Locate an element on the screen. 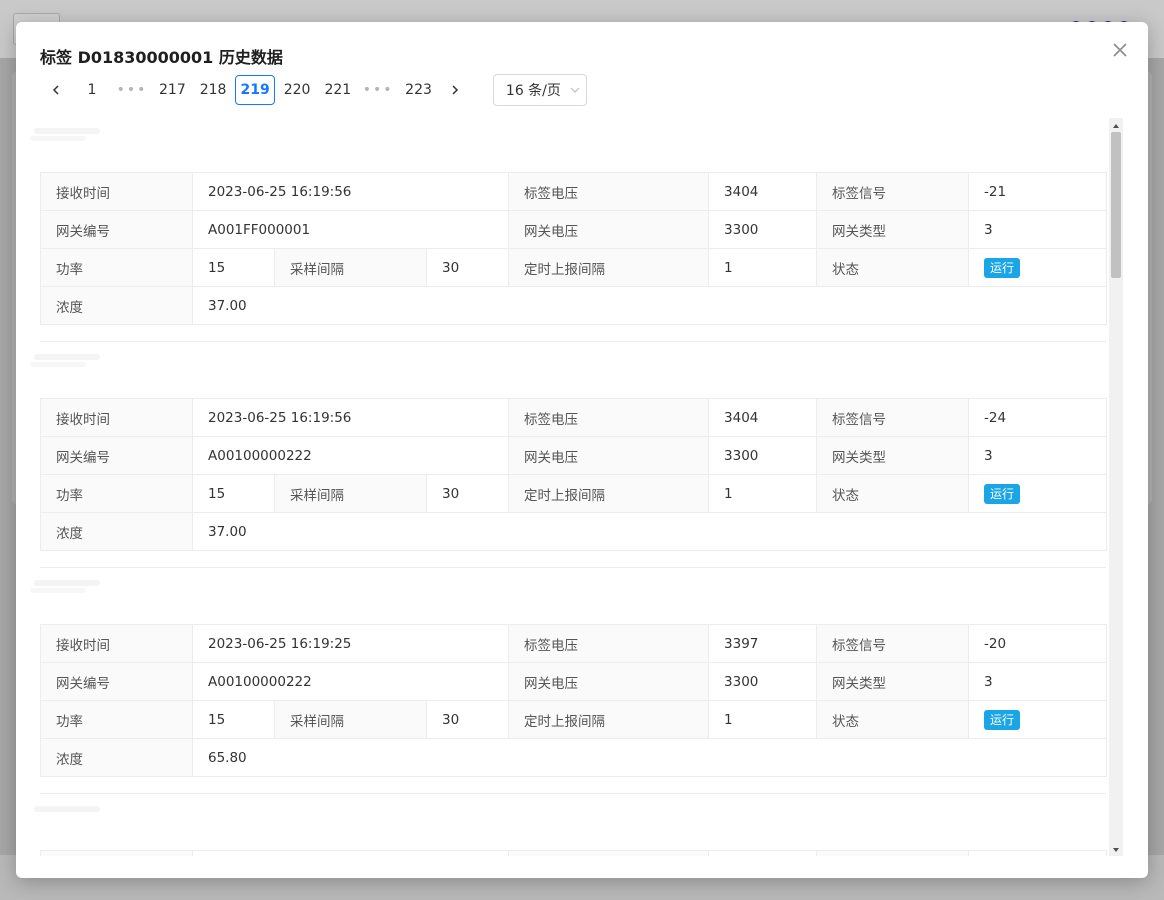  page-221: 221 is located at coordinates (337, 90).